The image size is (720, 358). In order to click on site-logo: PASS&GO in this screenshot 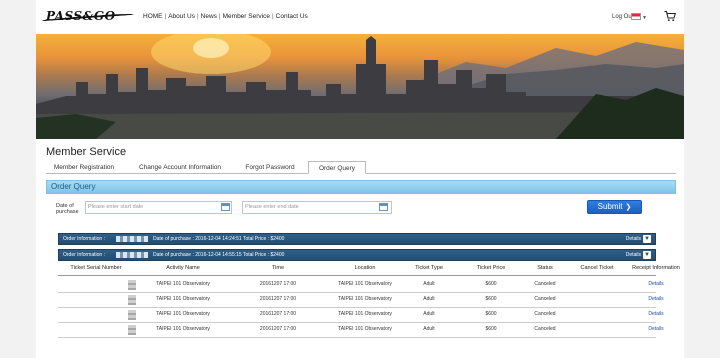, I will do `click(88, 16)`.